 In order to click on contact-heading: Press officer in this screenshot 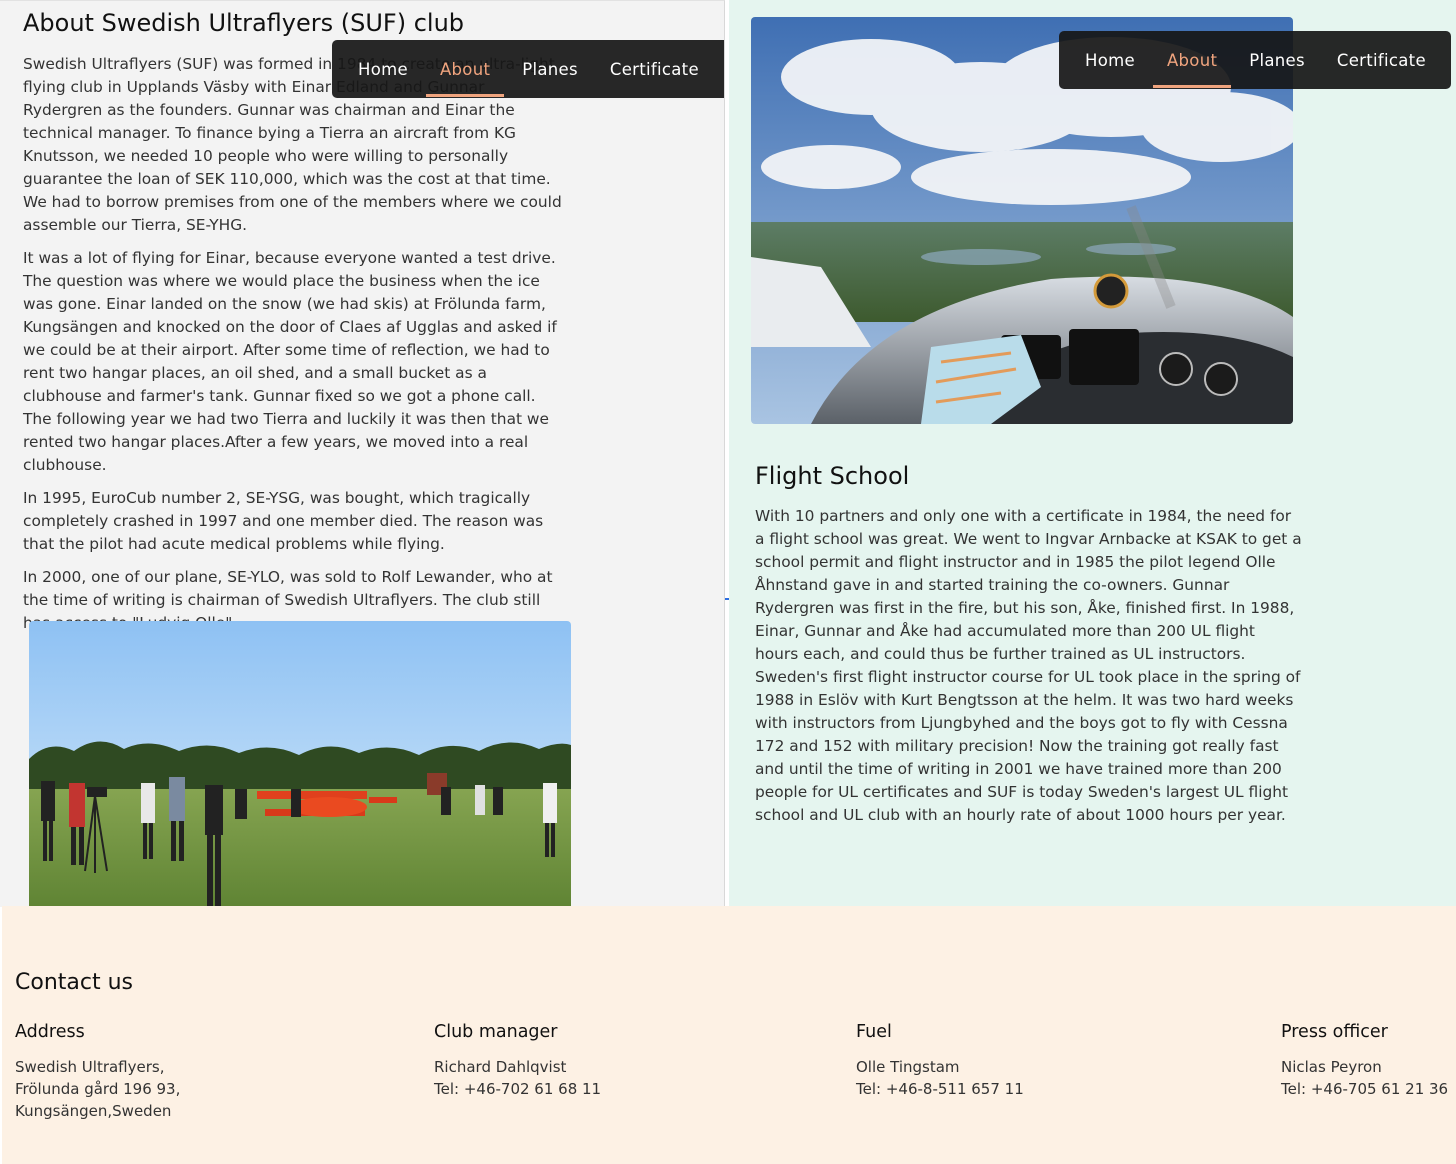, I will do `click(1334, 1032)`.